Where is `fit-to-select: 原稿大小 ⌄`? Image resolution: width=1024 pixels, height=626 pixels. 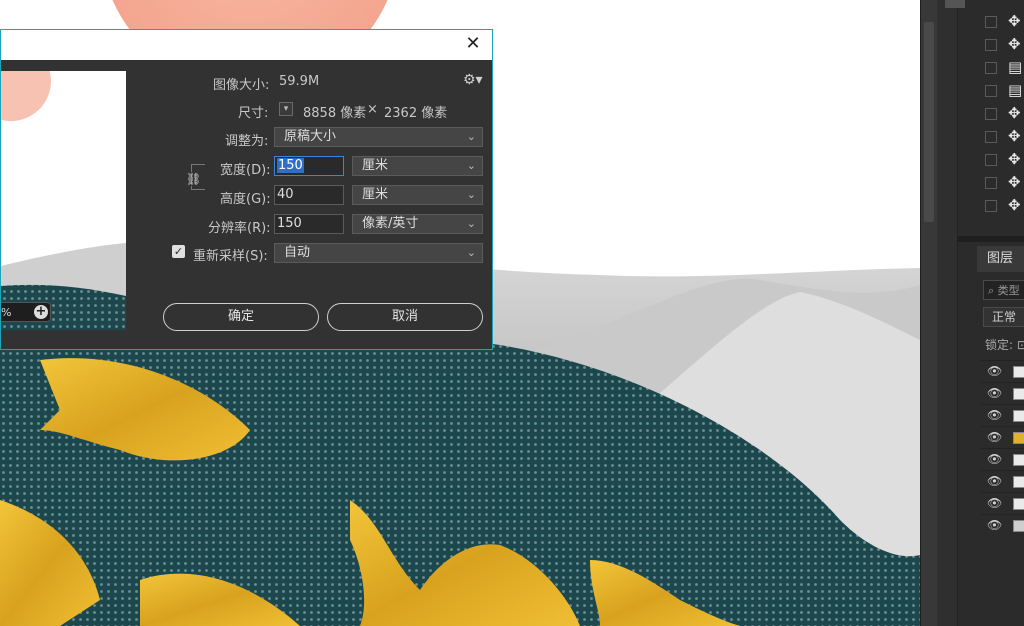 fit-to-select: 原稿大小 ⌄ is located at coordinates (378, 137).